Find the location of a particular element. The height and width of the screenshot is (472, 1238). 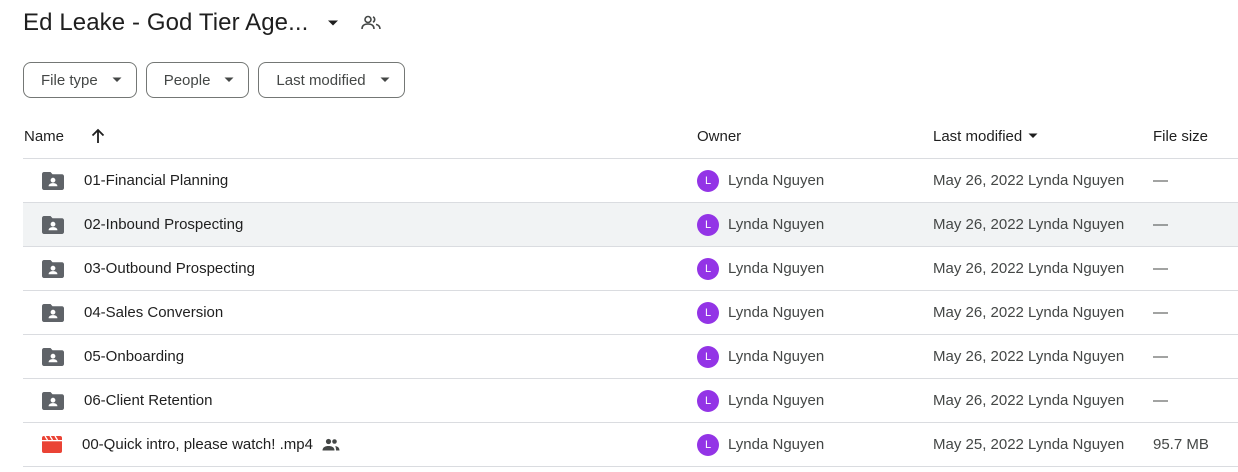

name-cell: 05-Onboarding is located at coordinates (113, 356).